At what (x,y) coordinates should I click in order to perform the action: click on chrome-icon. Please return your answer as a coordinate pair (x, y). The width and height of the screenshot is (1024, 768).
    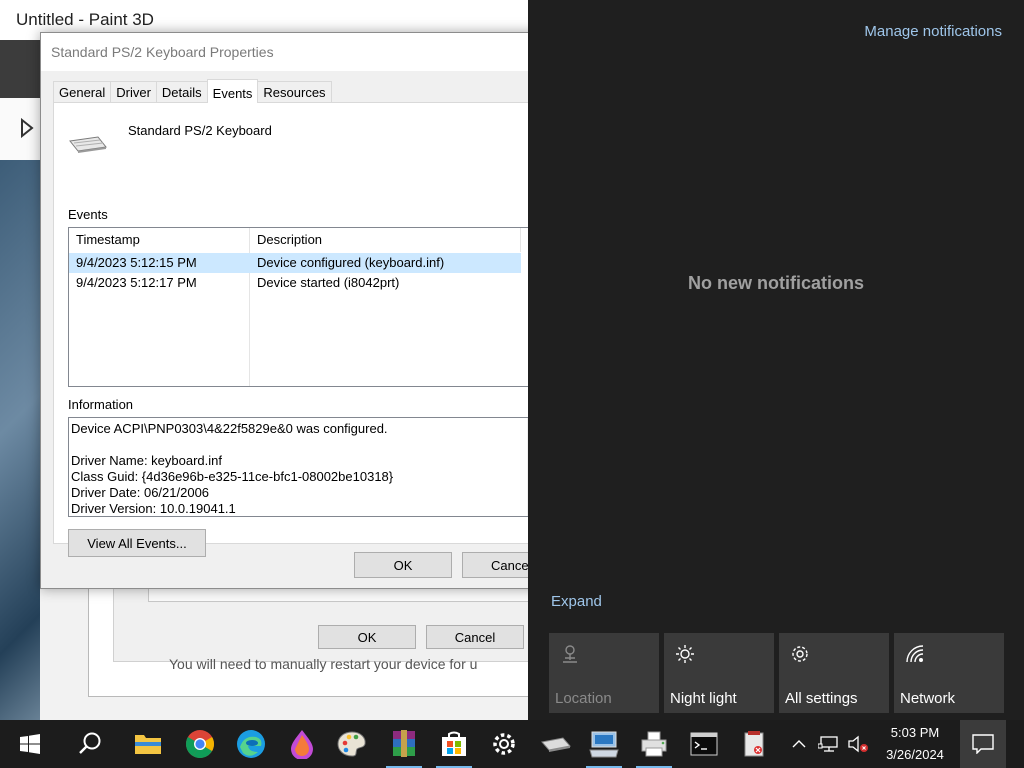
    Looking at the image, I should click on (200, 744).